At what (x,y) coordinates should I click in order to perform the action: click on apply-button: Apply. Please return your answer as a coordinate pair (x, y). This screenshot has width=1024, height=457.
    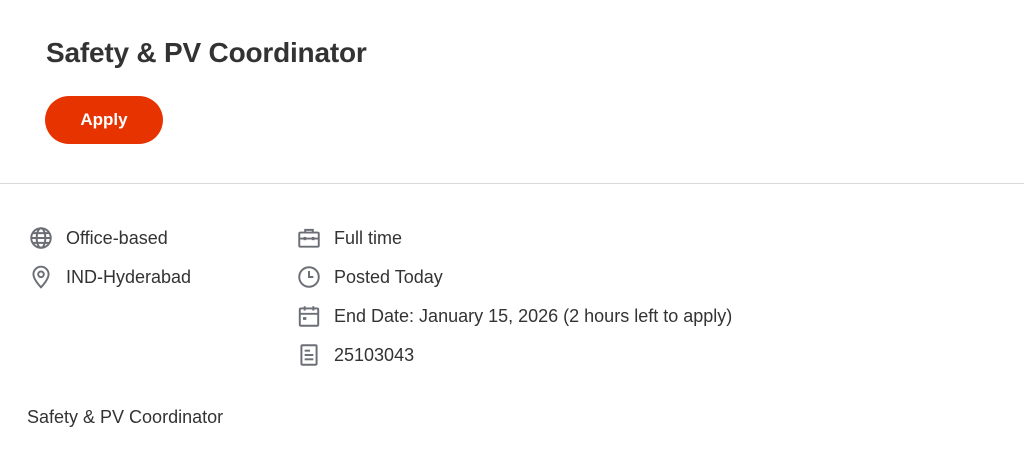
    Looking at the image, I should click on (104, 120).